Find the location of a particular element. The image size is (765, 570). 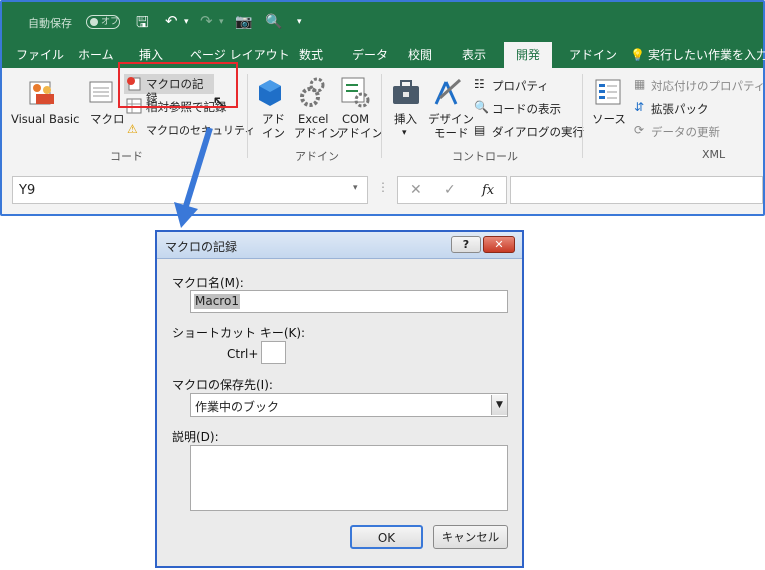

name-box-value: Y9 is located at coordinates (27, 190).